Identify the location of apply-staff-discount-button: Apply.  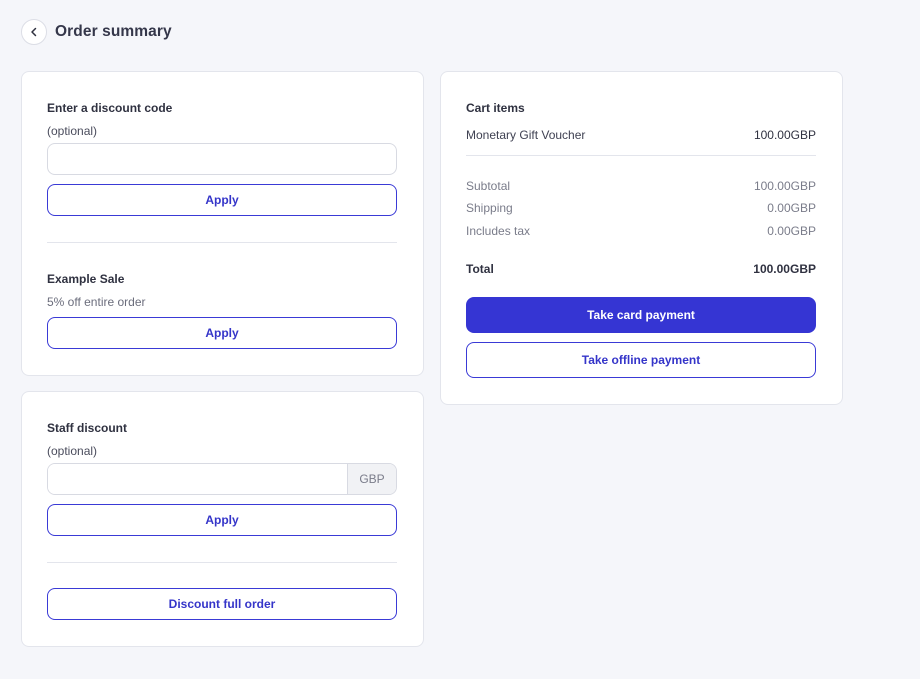
(222, 520).